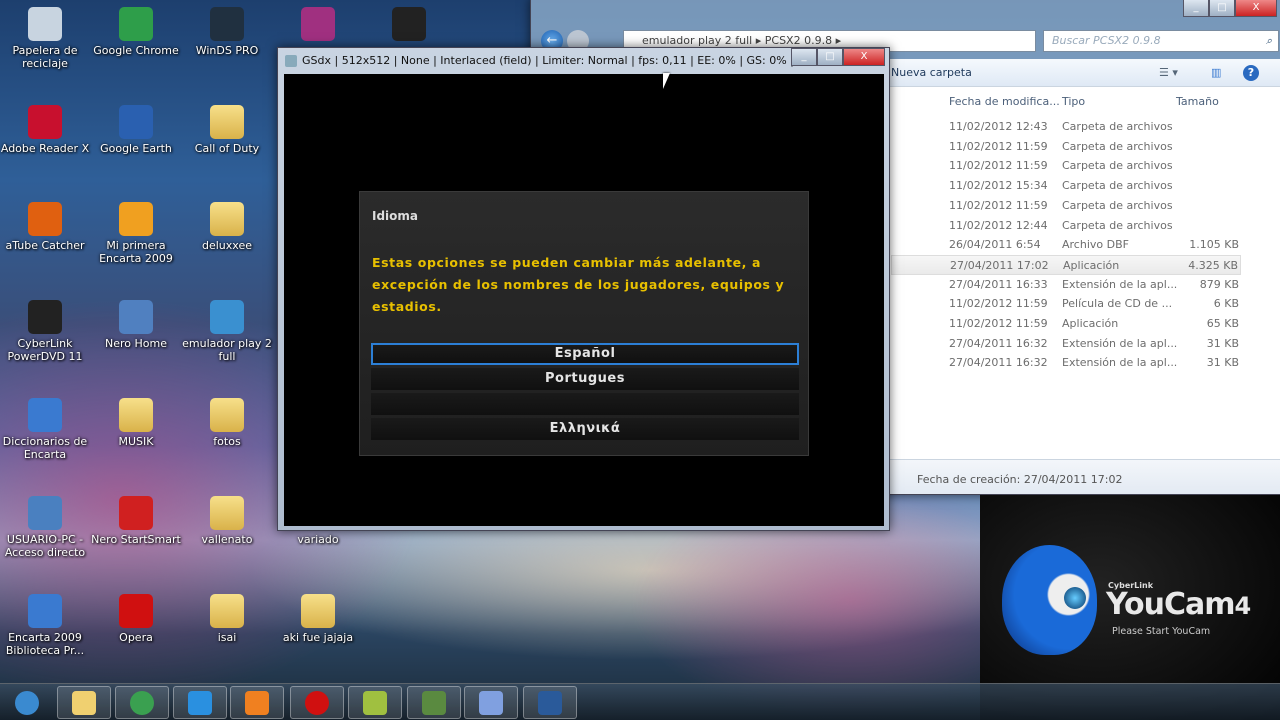 The width and height of the screenshot is (1280, 720). I want to click on file-row: 11/02/2012 12:43 Carpeta de archivos, so click(1066, 127).